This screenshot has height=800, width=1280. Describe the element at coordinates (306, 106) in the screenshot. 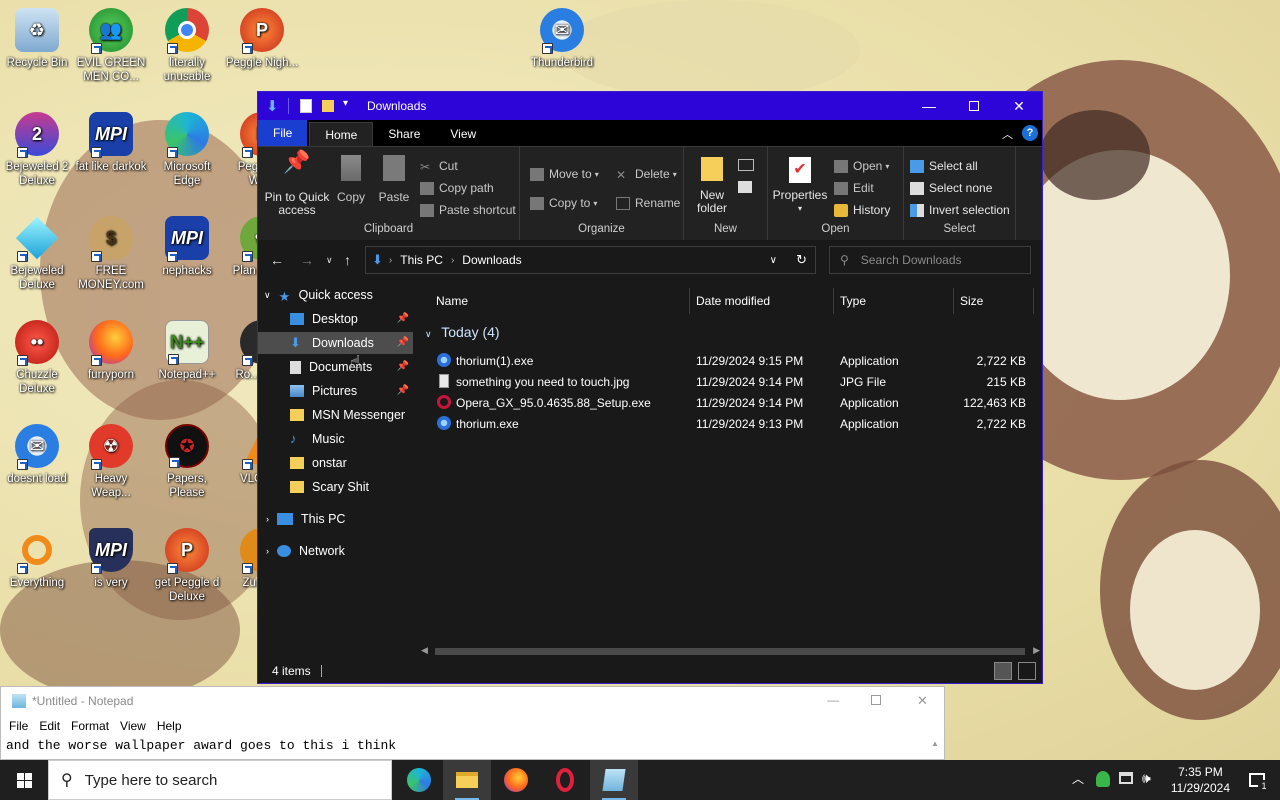

I see `properties-quick-icon` at that location.